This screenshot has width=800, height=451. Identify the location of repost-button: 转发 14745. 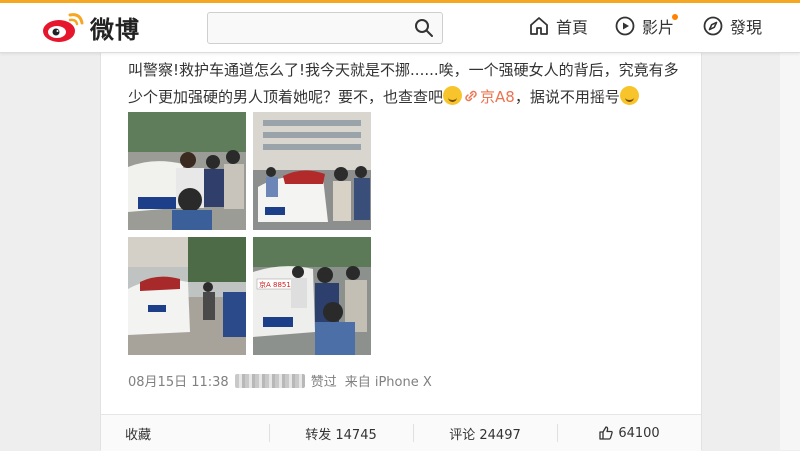
(341, 433).